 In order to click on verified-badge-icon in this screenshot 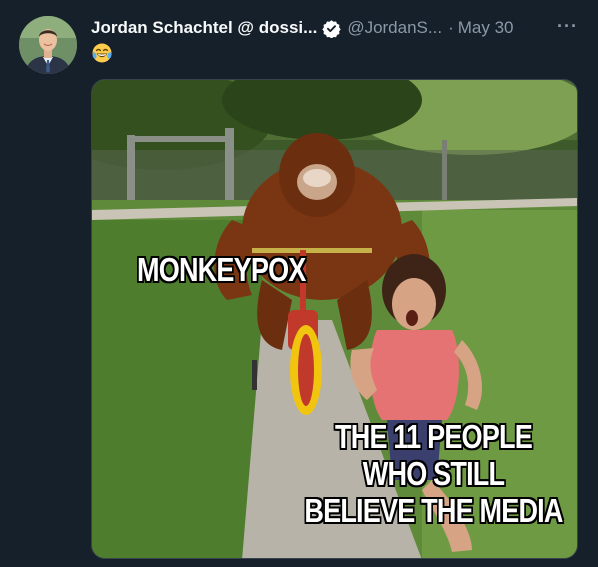, I will do `click(331, 29)`.